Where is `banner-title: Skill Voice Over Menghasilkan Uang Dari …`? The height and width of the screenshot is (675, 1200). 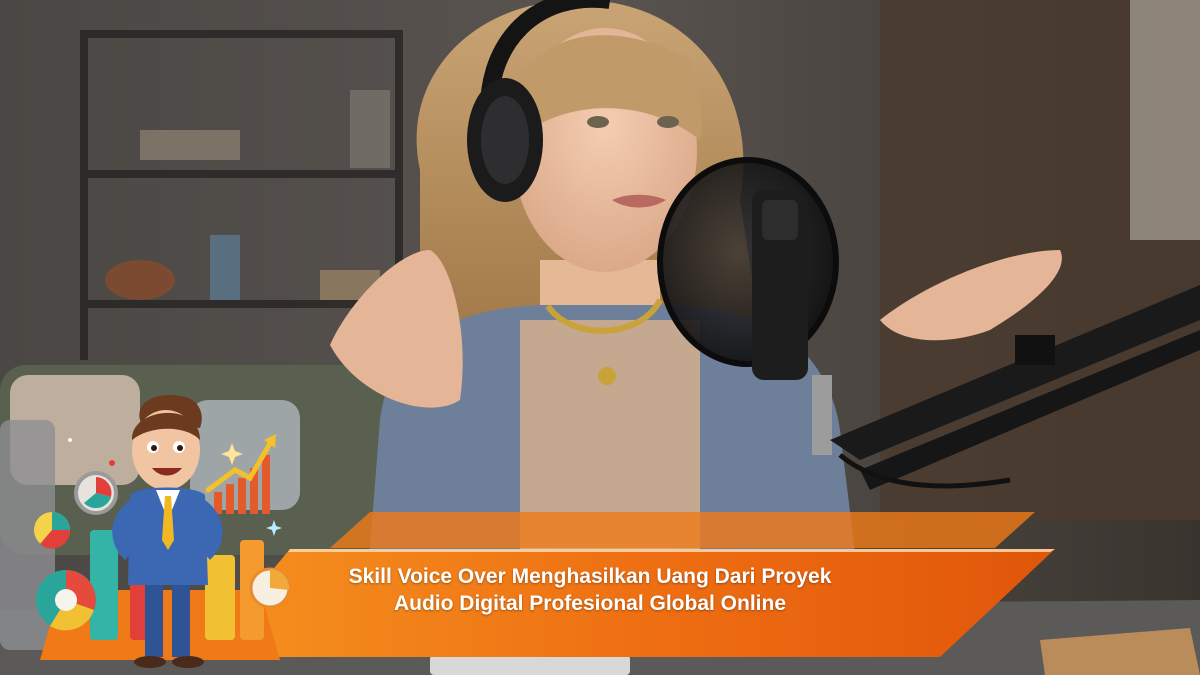
banner-title: Skill Voice Over Menghasilkan Uang Dari … is located at coordinates (590, 590).